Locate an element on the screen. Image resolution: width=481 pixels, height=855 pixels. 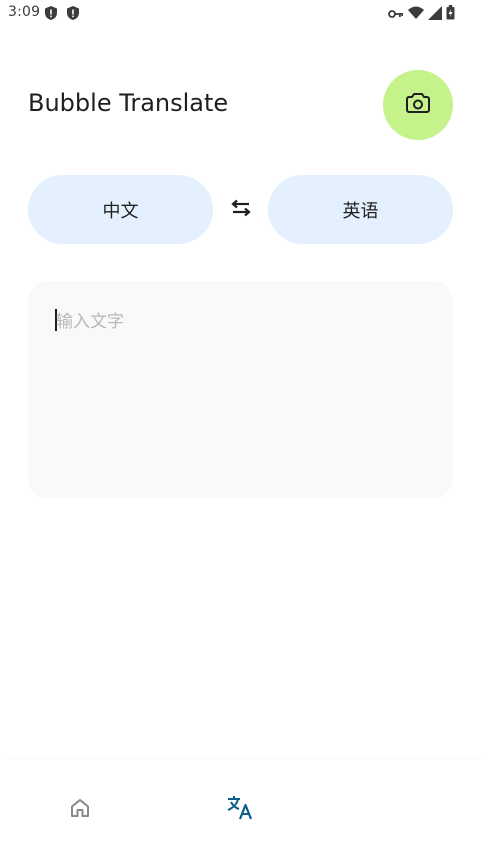
translate-icon is located at coordinates (240, 810).